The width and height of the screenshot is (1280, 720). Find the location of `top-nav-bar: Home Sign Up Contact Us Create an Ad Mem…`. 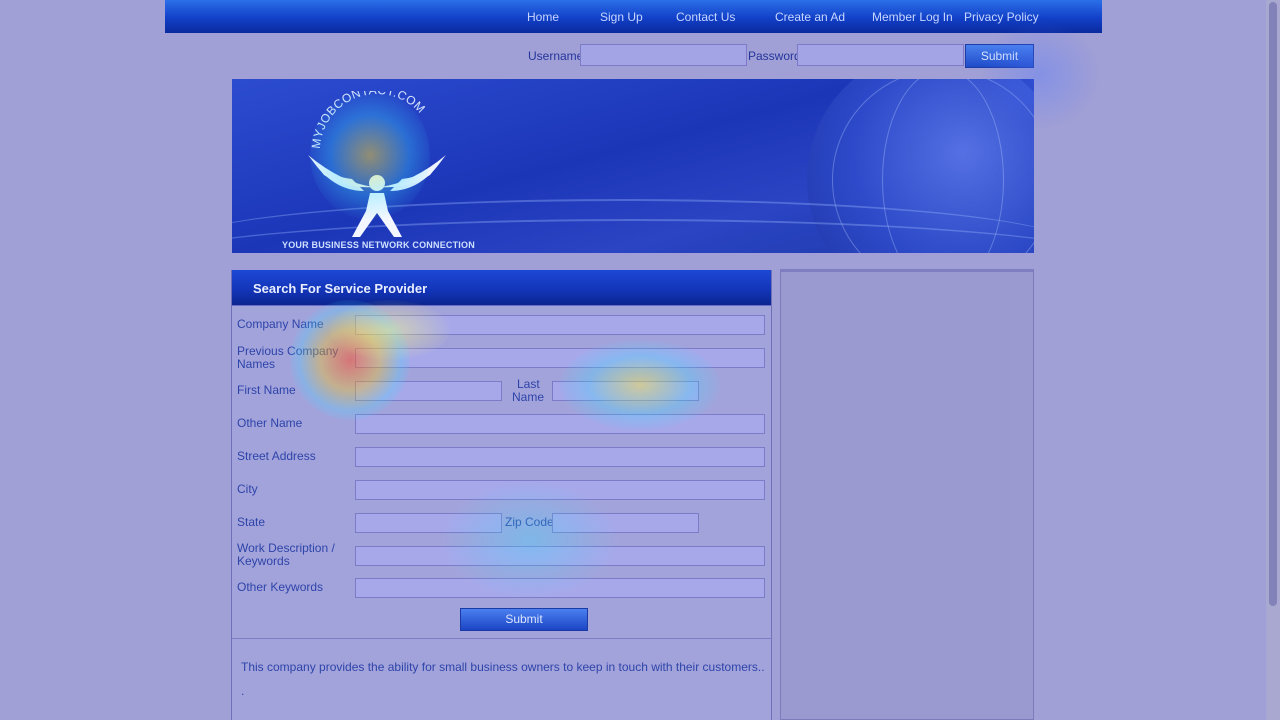

top-nav-bar: Home Sign Up Contact Us Create an Ad Mem… is located at coordinates (633, 16).